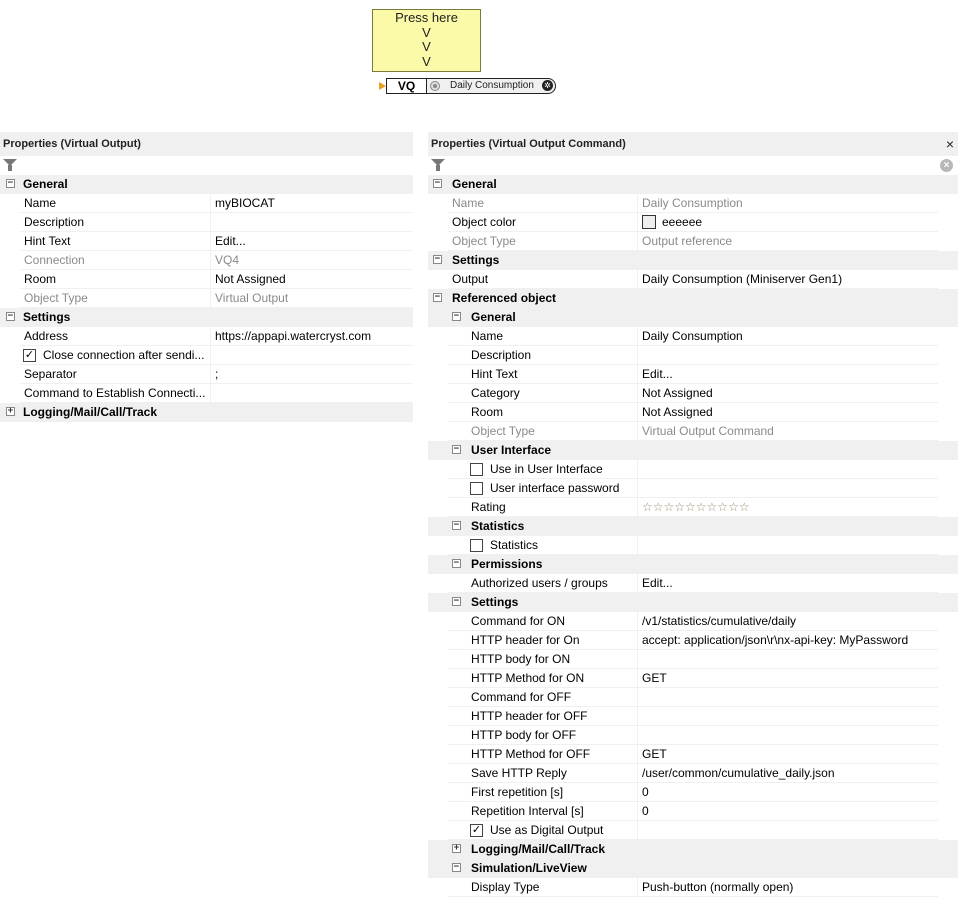 The width and height of the screenshot is (960, 910). I want to click on property-row: Command for OFF, so click(693, 697).